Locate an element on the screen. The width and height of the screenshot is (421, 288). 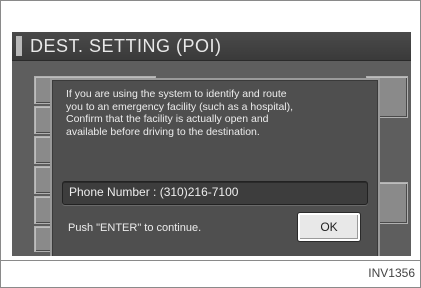
title-bar: DEST. SETTING (POI) is located at coordinates (211, 46).